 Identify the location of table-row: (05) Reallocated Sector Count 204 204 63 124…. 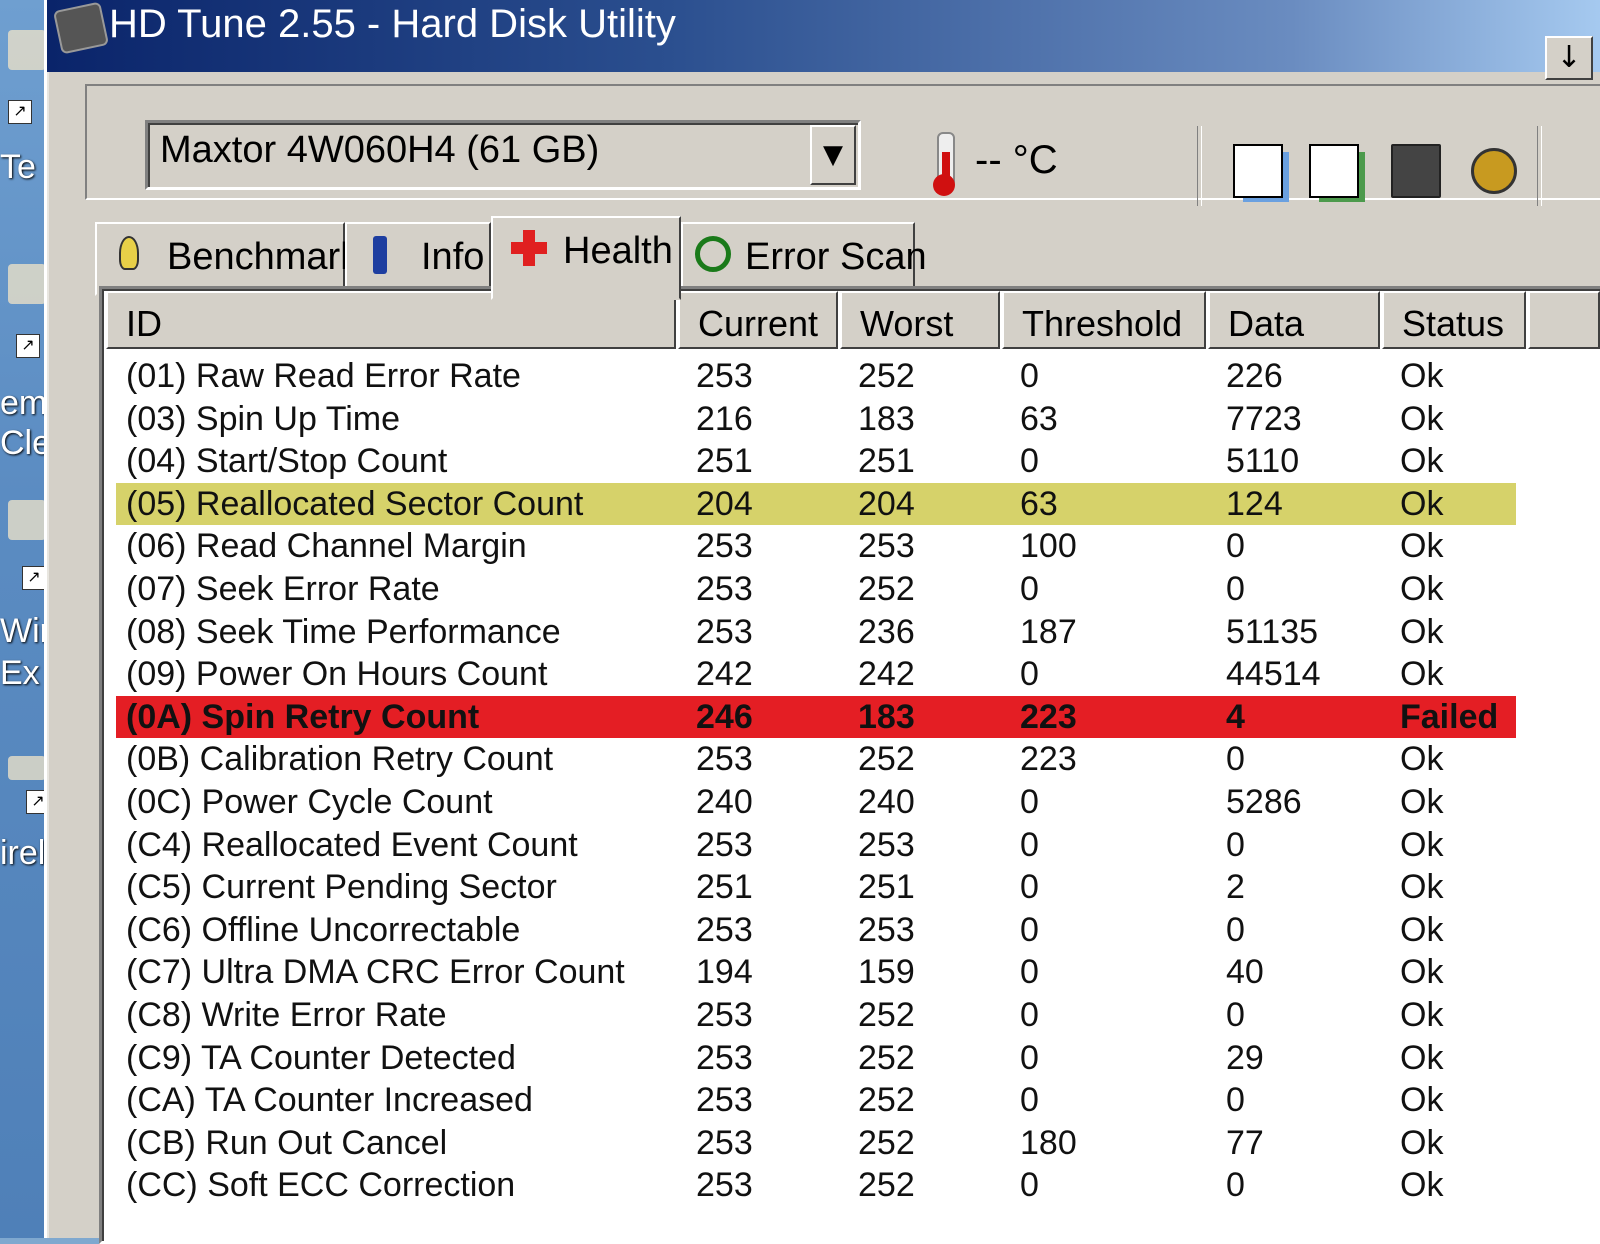
(816, 503).